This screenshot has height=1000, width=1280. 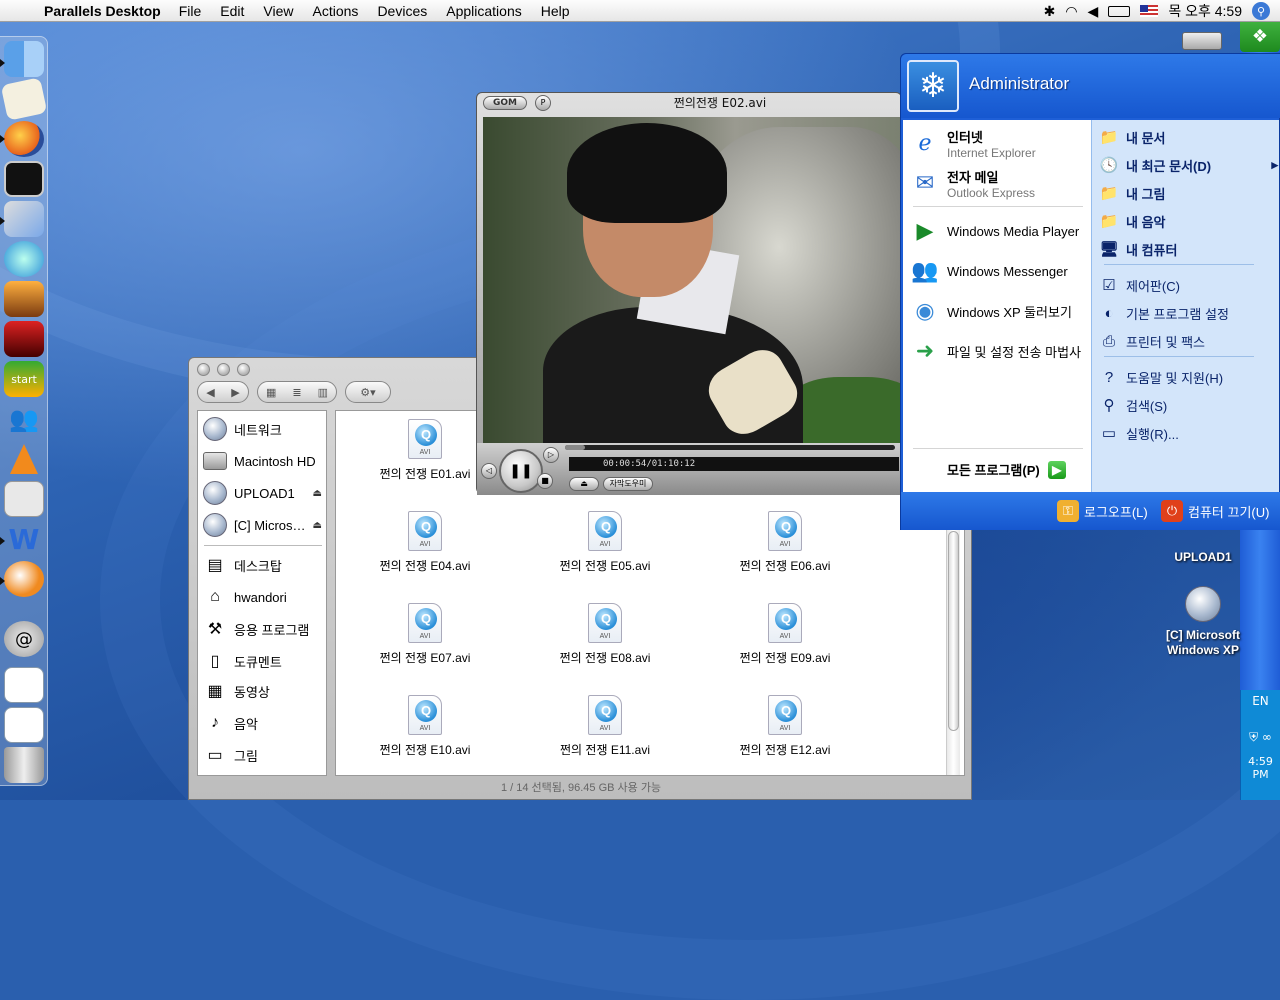 What do you see at coordinates (24, 499) in the screenshot?
I see `bootcamp-icon` at bounding box center [24, 499].